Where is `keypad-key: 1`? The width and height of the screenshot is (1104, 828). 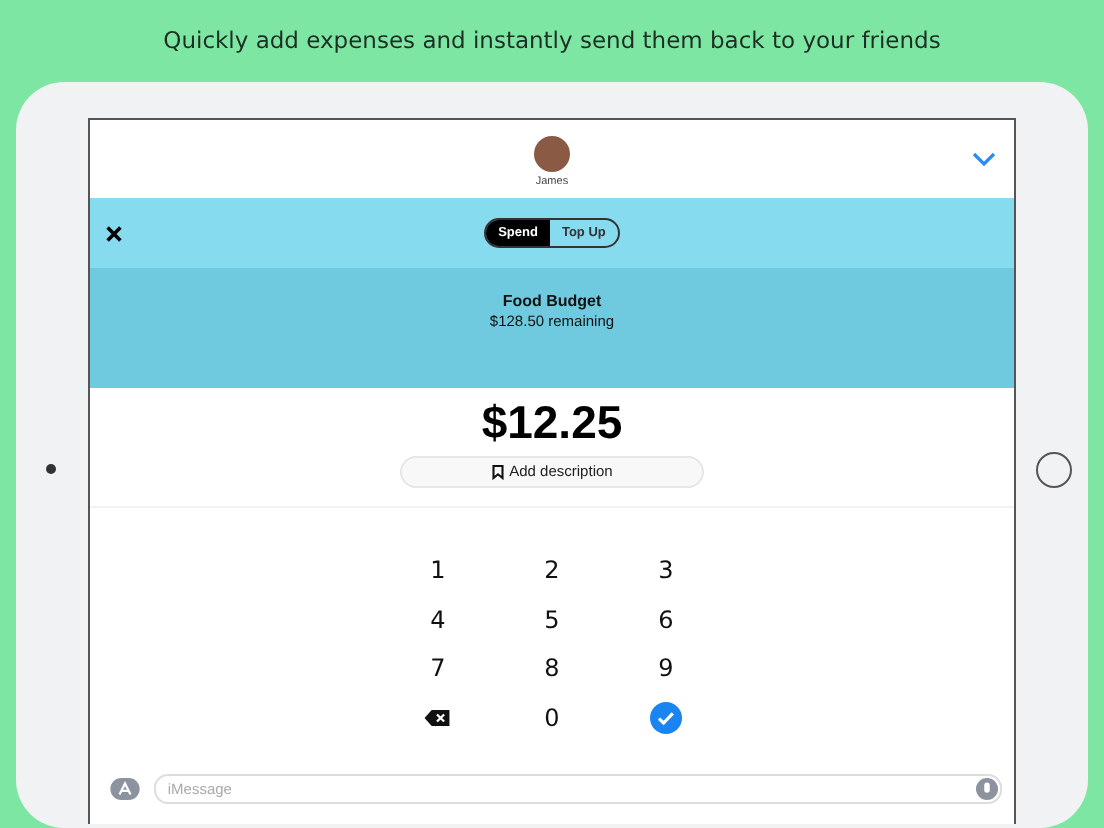
keypad-key: 1 is located at coordinates (438, 570).